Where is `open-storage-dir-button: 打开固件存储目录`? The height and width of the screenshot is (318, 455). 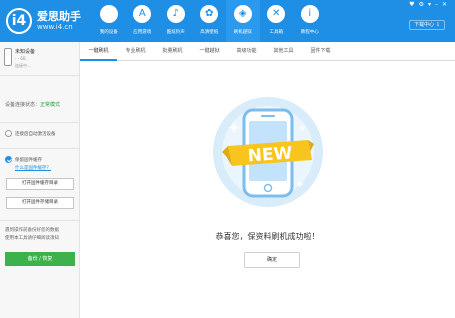 open-storage-dir-button: 打开固件存储目录 is located at coordinates (40, 203).